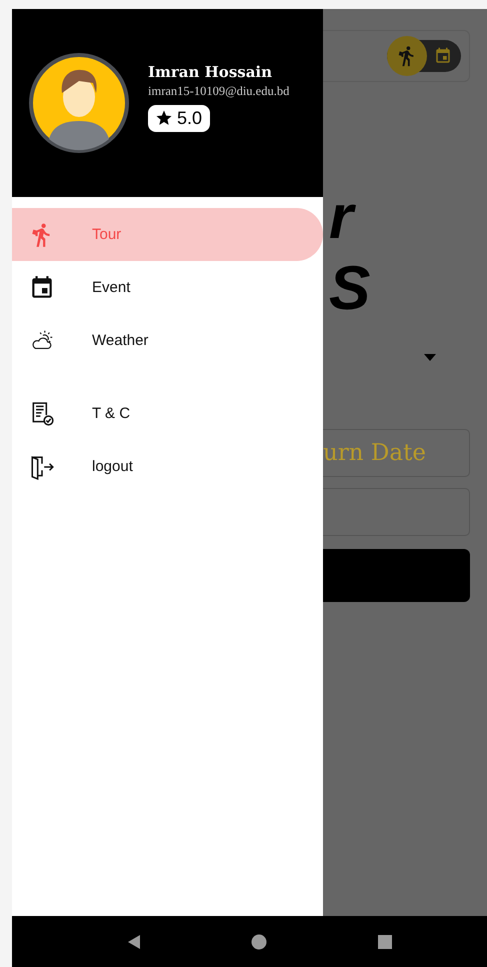  I want to click on avatar-icon, so click(79, 103).